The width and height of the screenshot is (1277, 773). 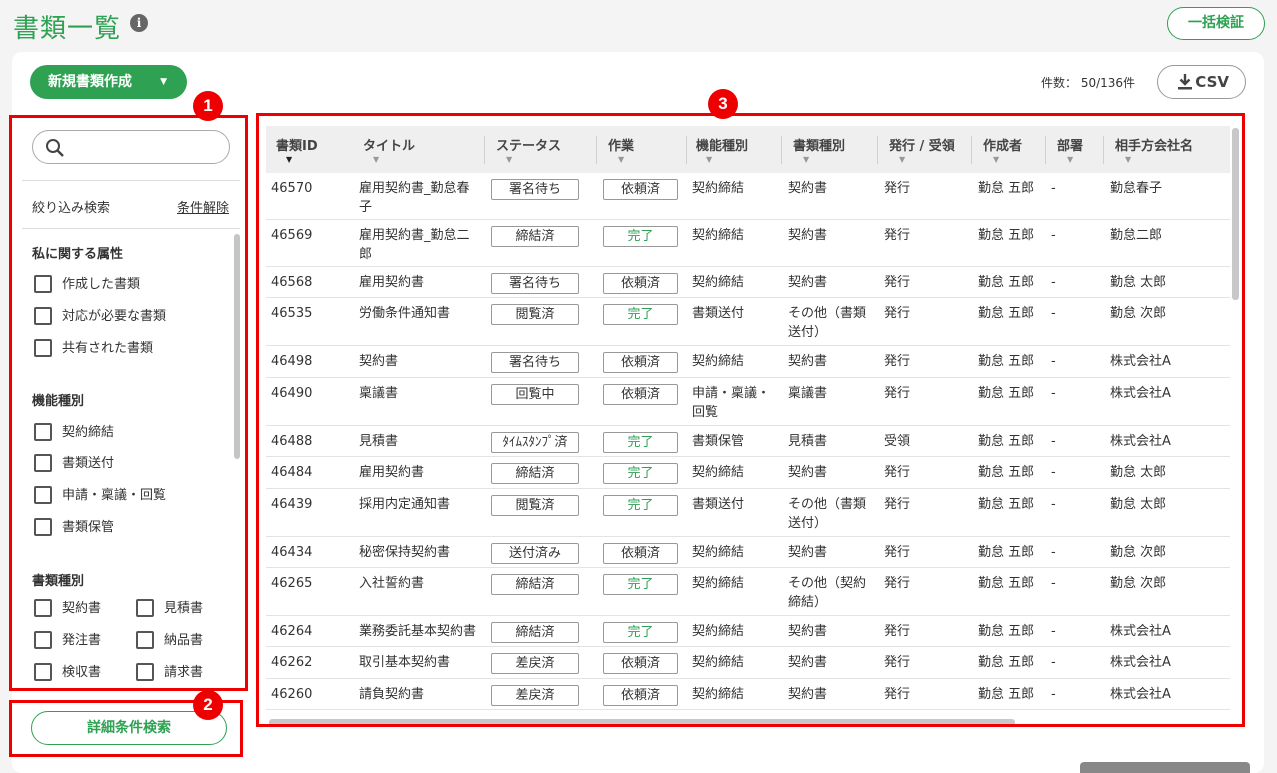 What do you see at coordinates (1165, 767) in the screenshot?
I see `corner-widget` at bounding box center [1165, 767].